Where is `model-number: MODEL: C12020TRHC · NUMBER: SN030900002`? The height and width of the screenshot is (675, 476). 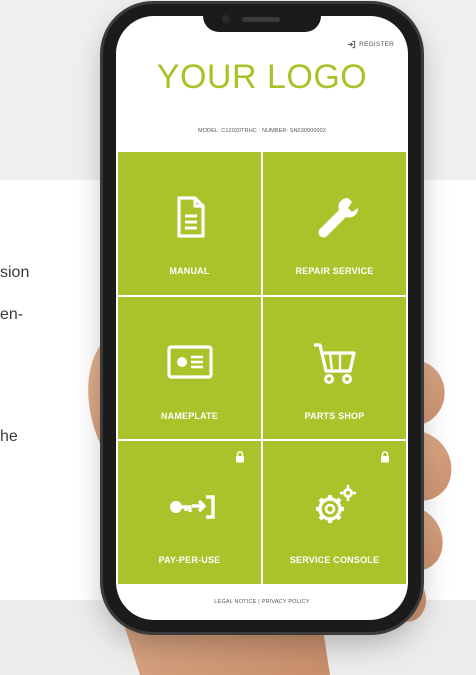
model-number: MODEL: C12020TRHC · NUMBER: SN030900002 is located at coordinates (261, 131).